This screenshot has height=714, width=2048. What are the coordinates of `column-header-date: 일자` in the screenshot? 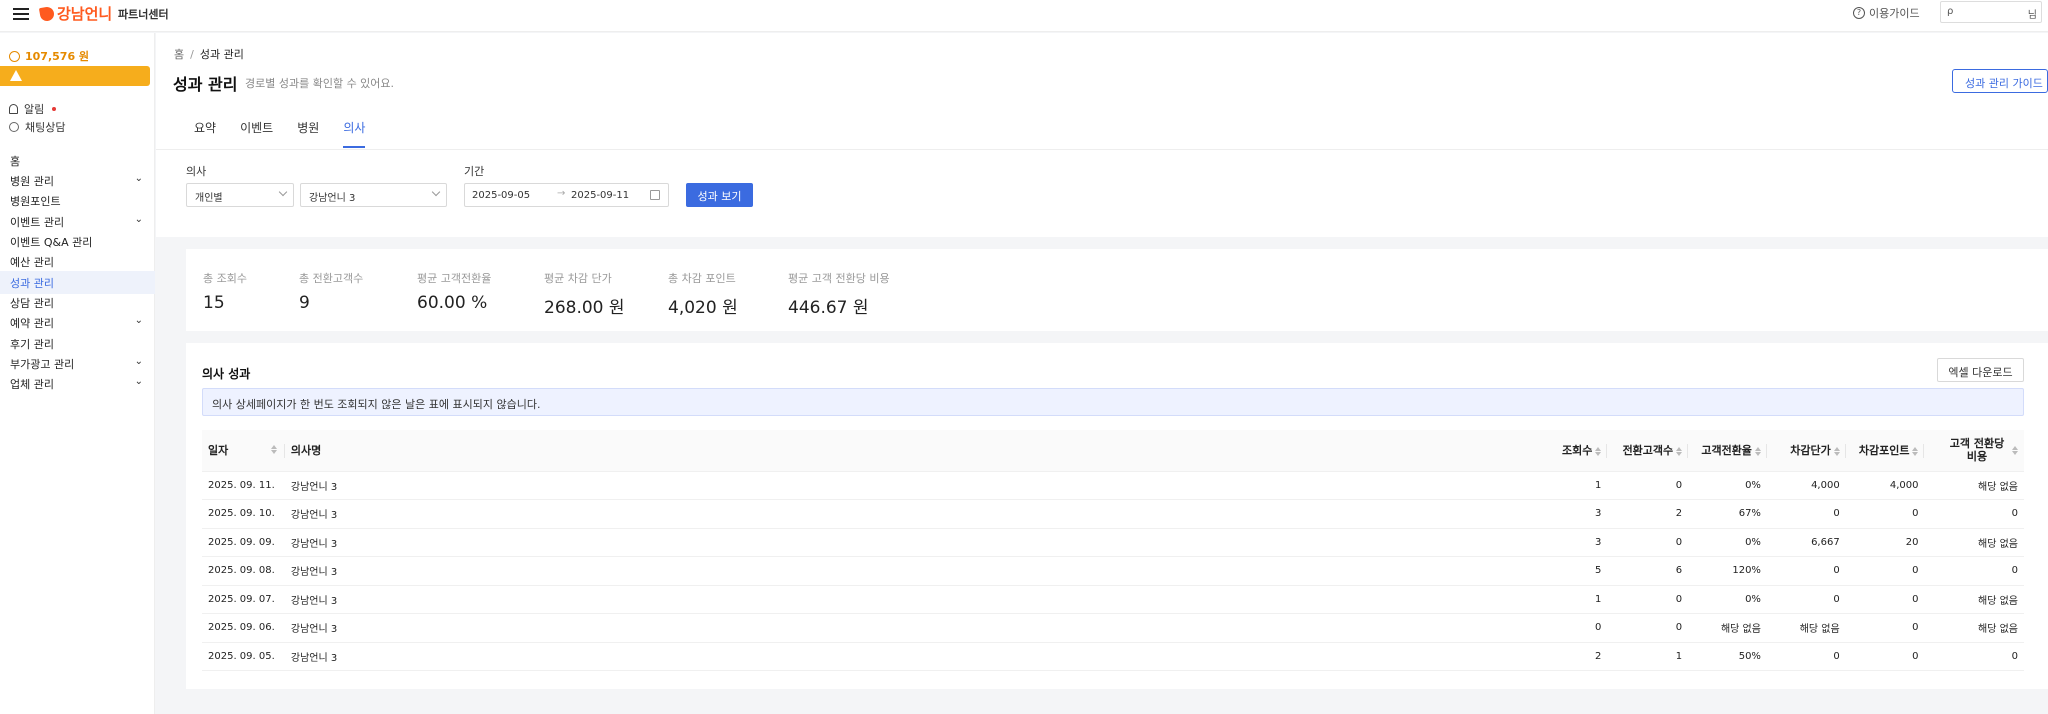 It's located at (243, 451).